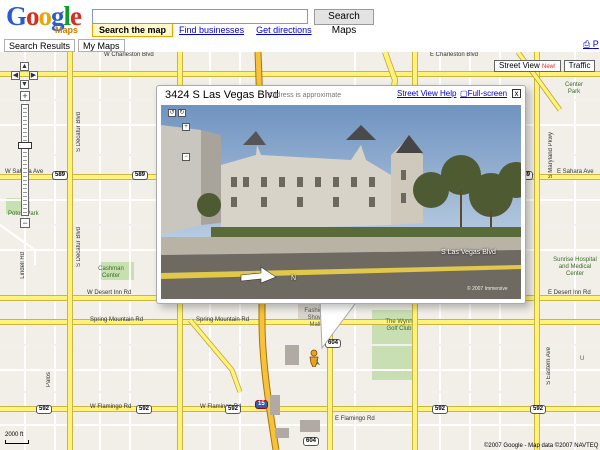  I want to click on info-bubble-tail, so click(339, 325).